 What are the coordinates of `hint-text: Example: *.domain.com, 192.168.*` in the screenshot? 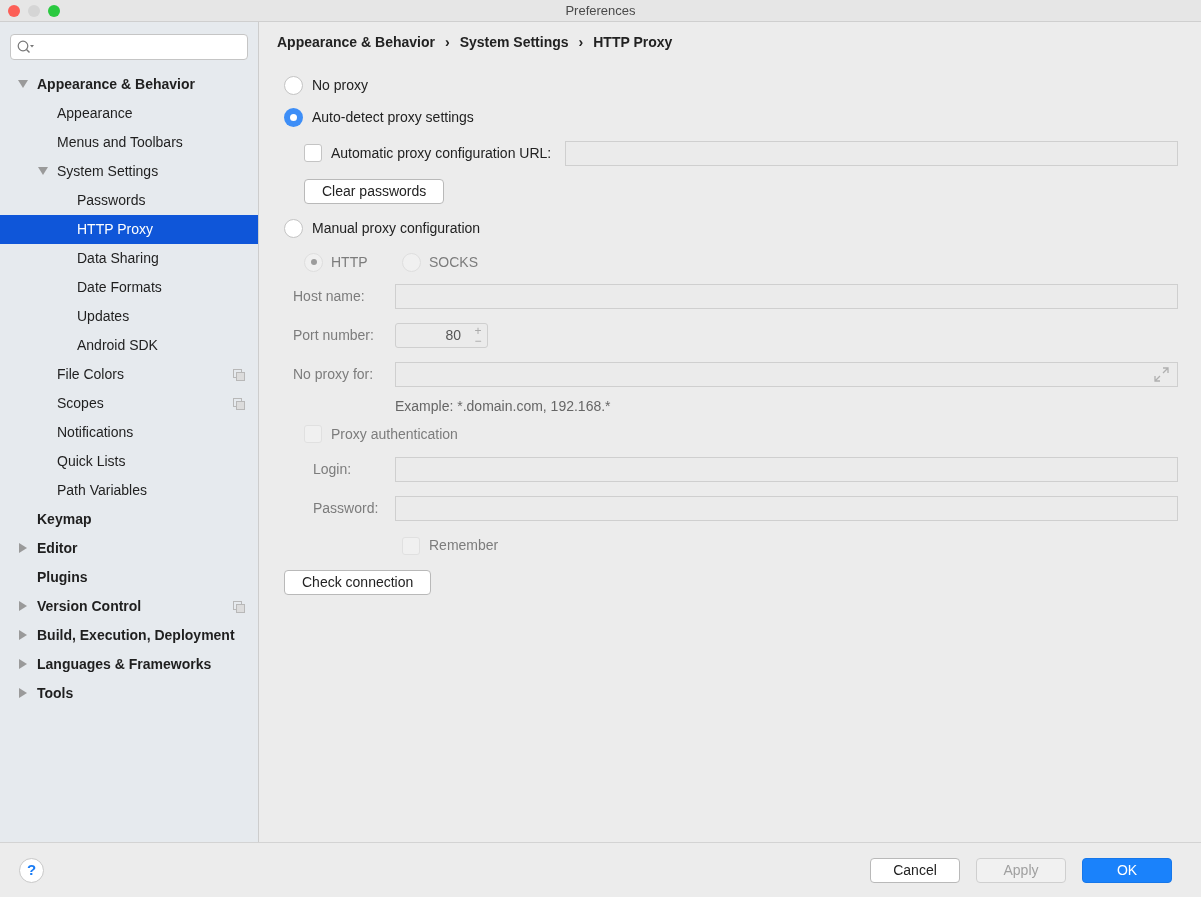 It's located at (503, 406).